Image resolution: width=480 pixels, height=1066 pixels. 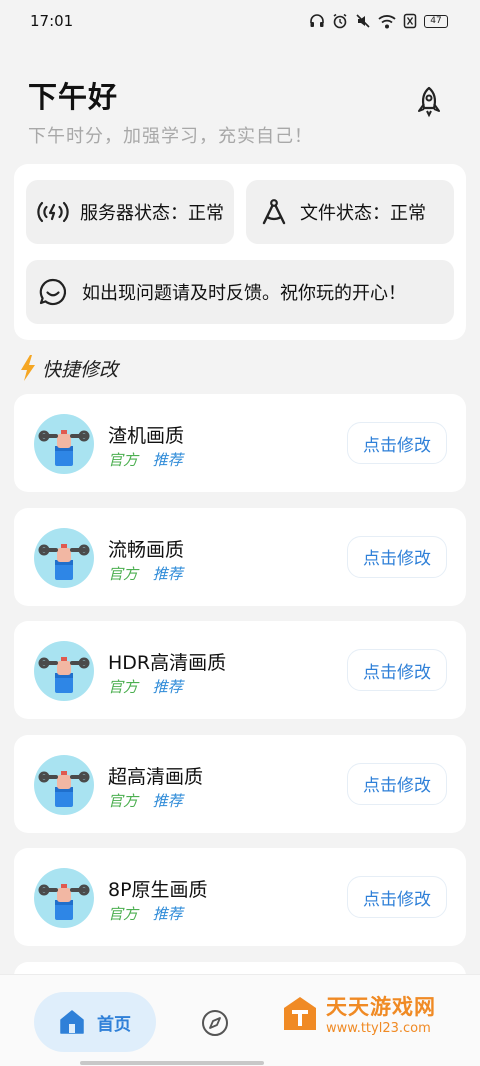 What do you see at coordinates (240, 783) in the screenshot?
I see `list-item: 超高清画质 官方 推荐 点击修改` at bounding box center [240, 783].